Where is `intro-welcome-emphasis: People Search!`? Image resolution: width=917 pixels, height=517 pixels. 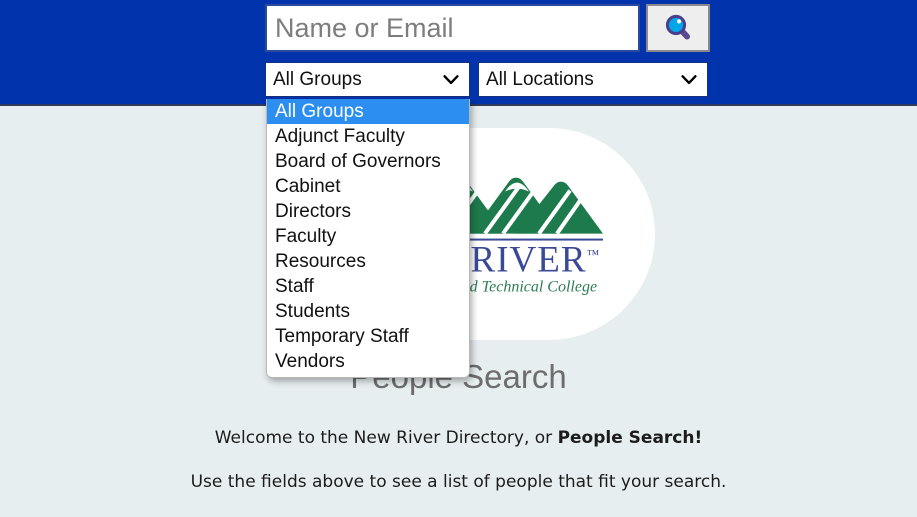 intro-welcome-emphasis: People Search! is located at coordinates (630, 438).